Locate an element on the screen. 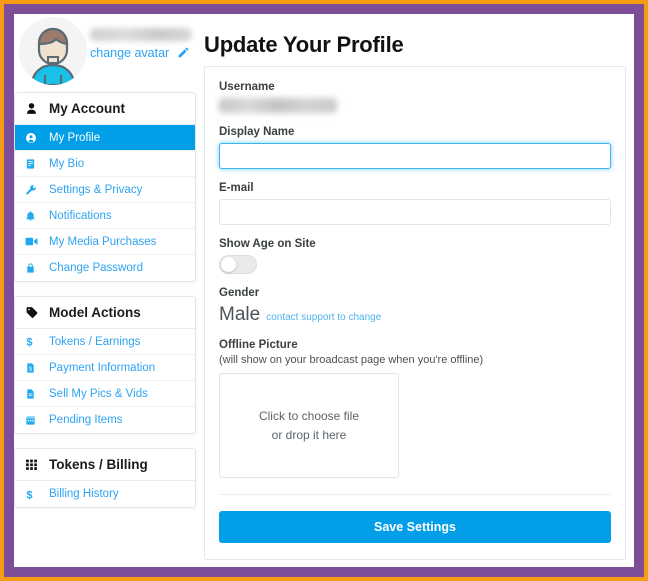 The height and width of the screenshot is (581, 648). dropzone-line-2: or drop it here is located at coordinates (309, 434).